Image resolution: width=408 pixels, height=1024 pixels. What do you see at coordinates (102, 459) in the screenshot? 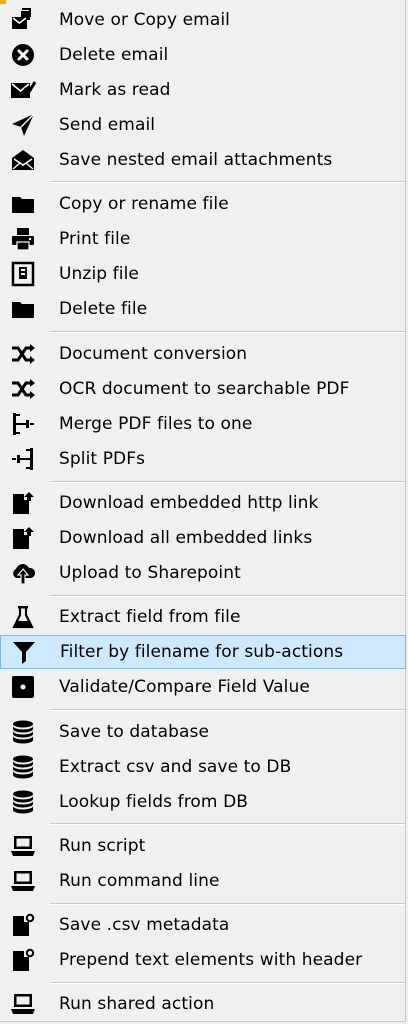
I see `menu-item-label: Split PDFs` at bounding box center [102, 459].